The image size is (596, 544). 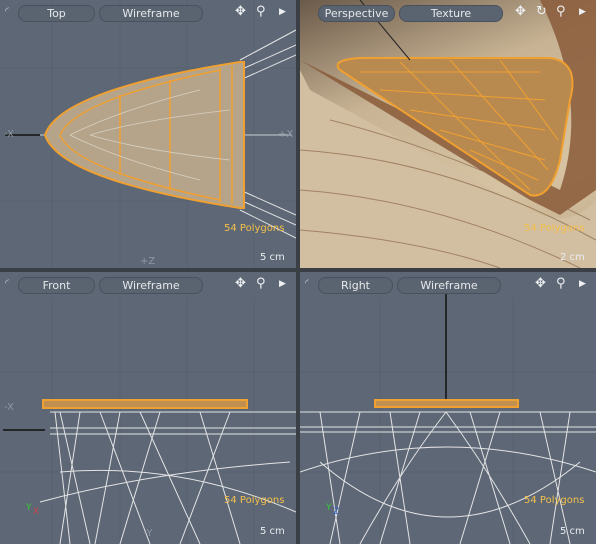 I want to click on viewport-header: ◜ Right Wireframe ✥ ⚲ ▶, so click(x=448, y=285).